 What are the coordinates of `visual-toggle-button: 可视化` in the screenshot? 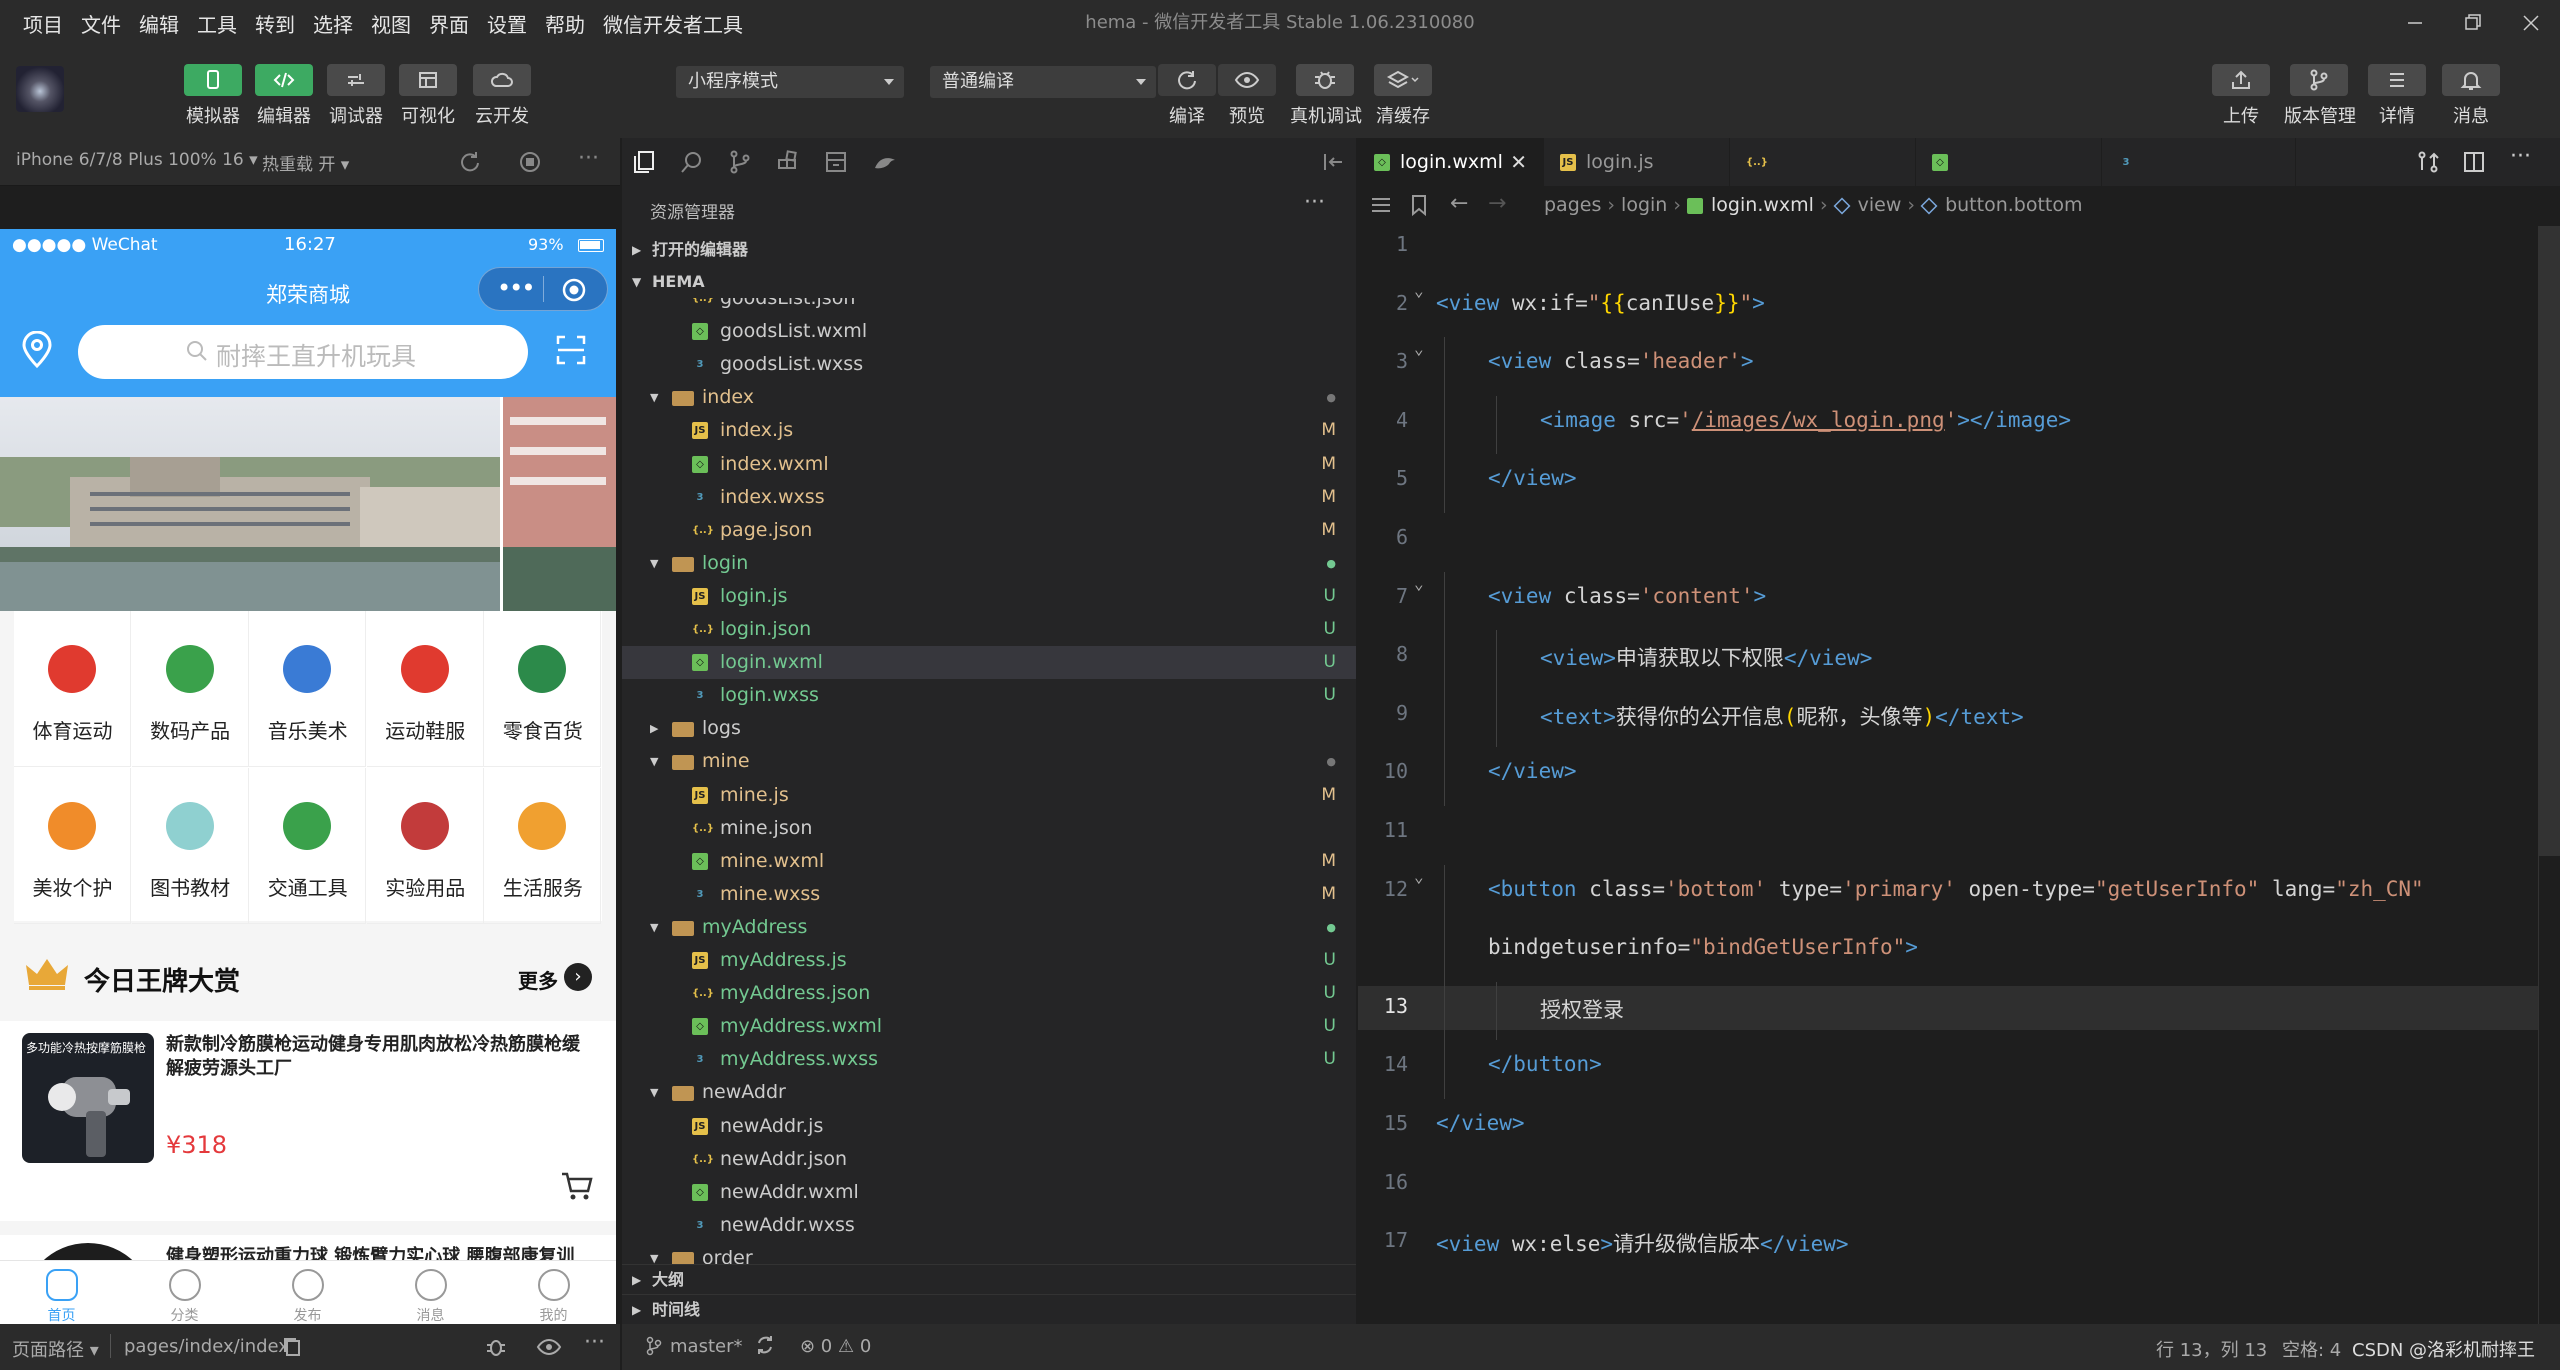 It's located at (428, 96).